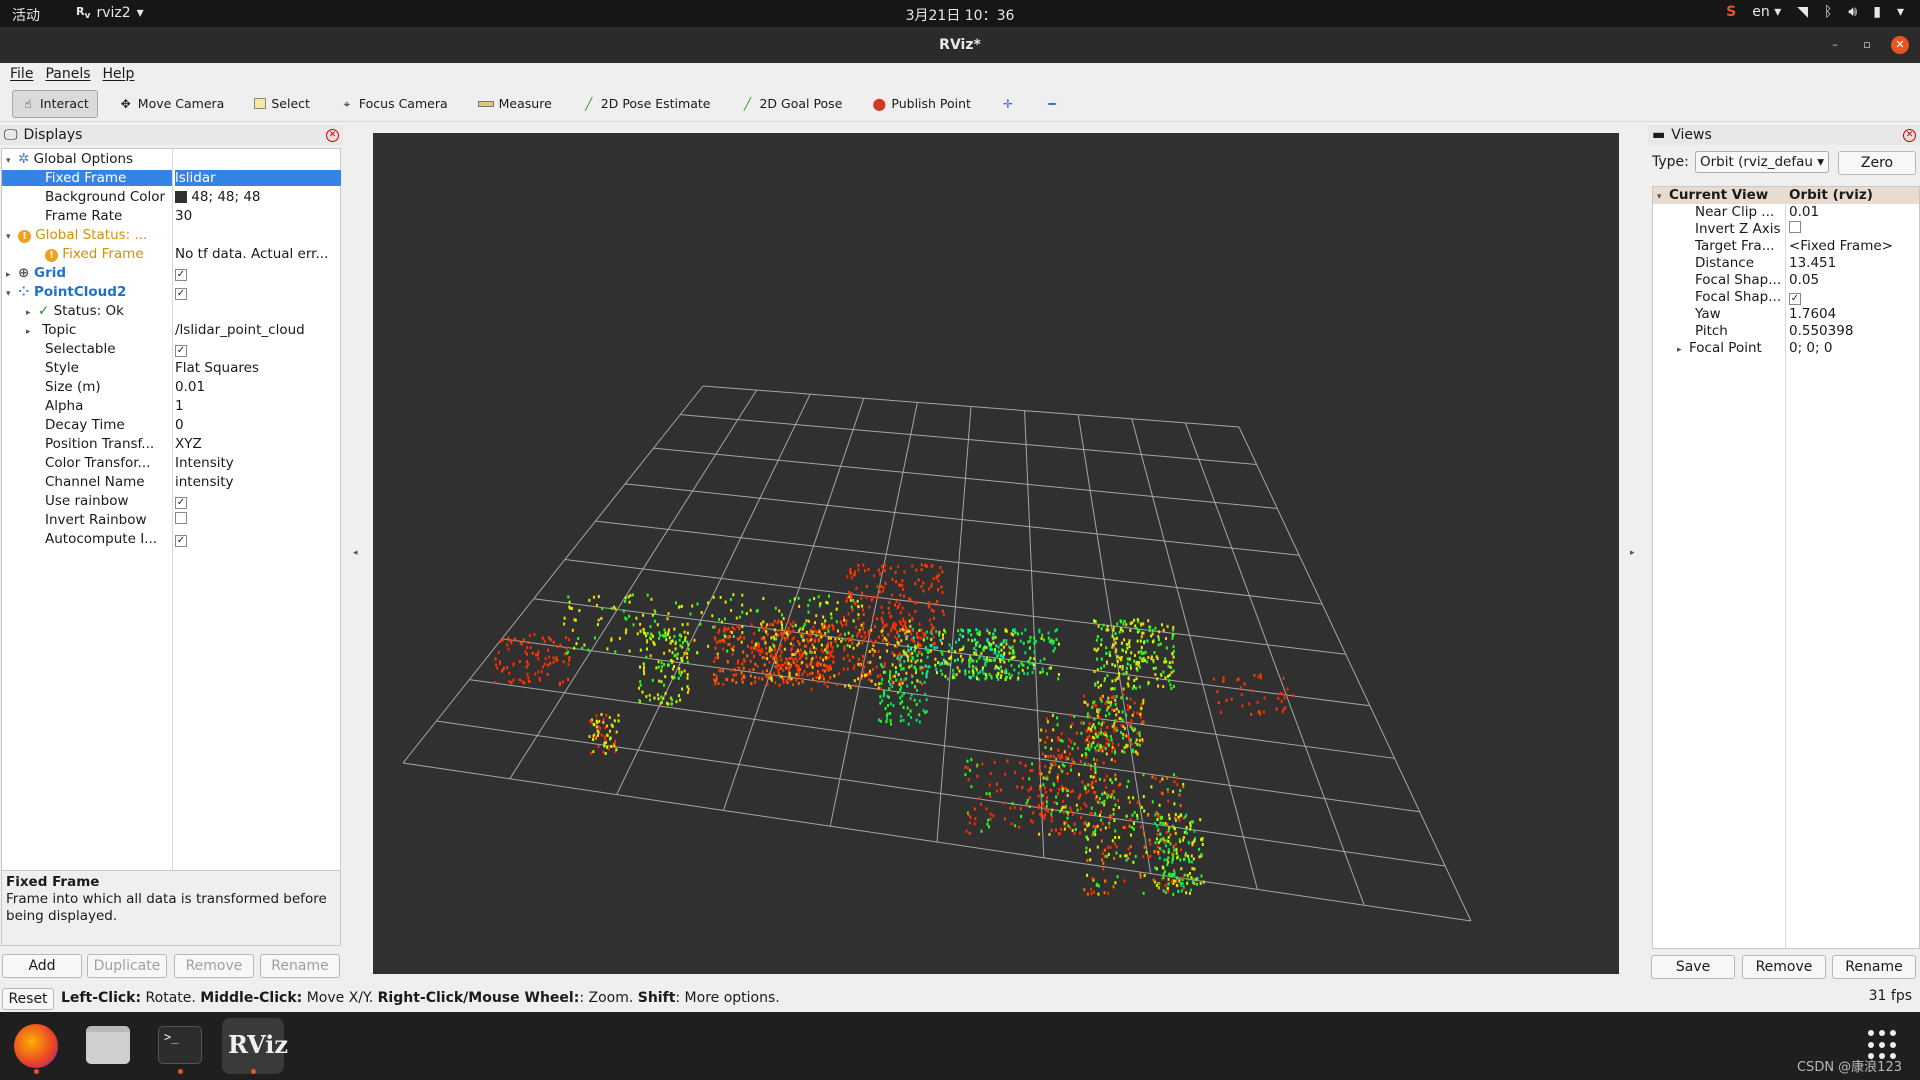  What do you see at coordinates (119, 74) in the screenshot?
I see `menu-help: Help` at bounding box center [119, 74].